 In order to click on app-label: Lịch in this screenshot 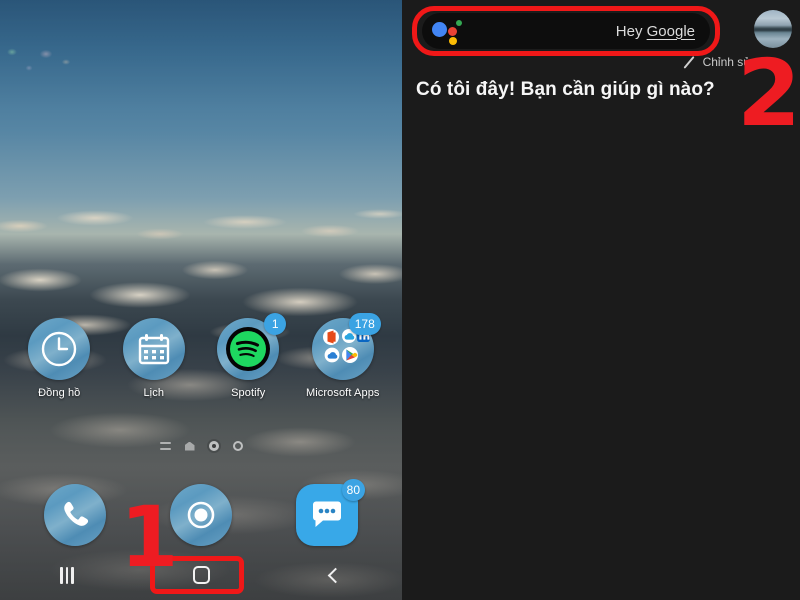, I will do `click(154, 393)`.